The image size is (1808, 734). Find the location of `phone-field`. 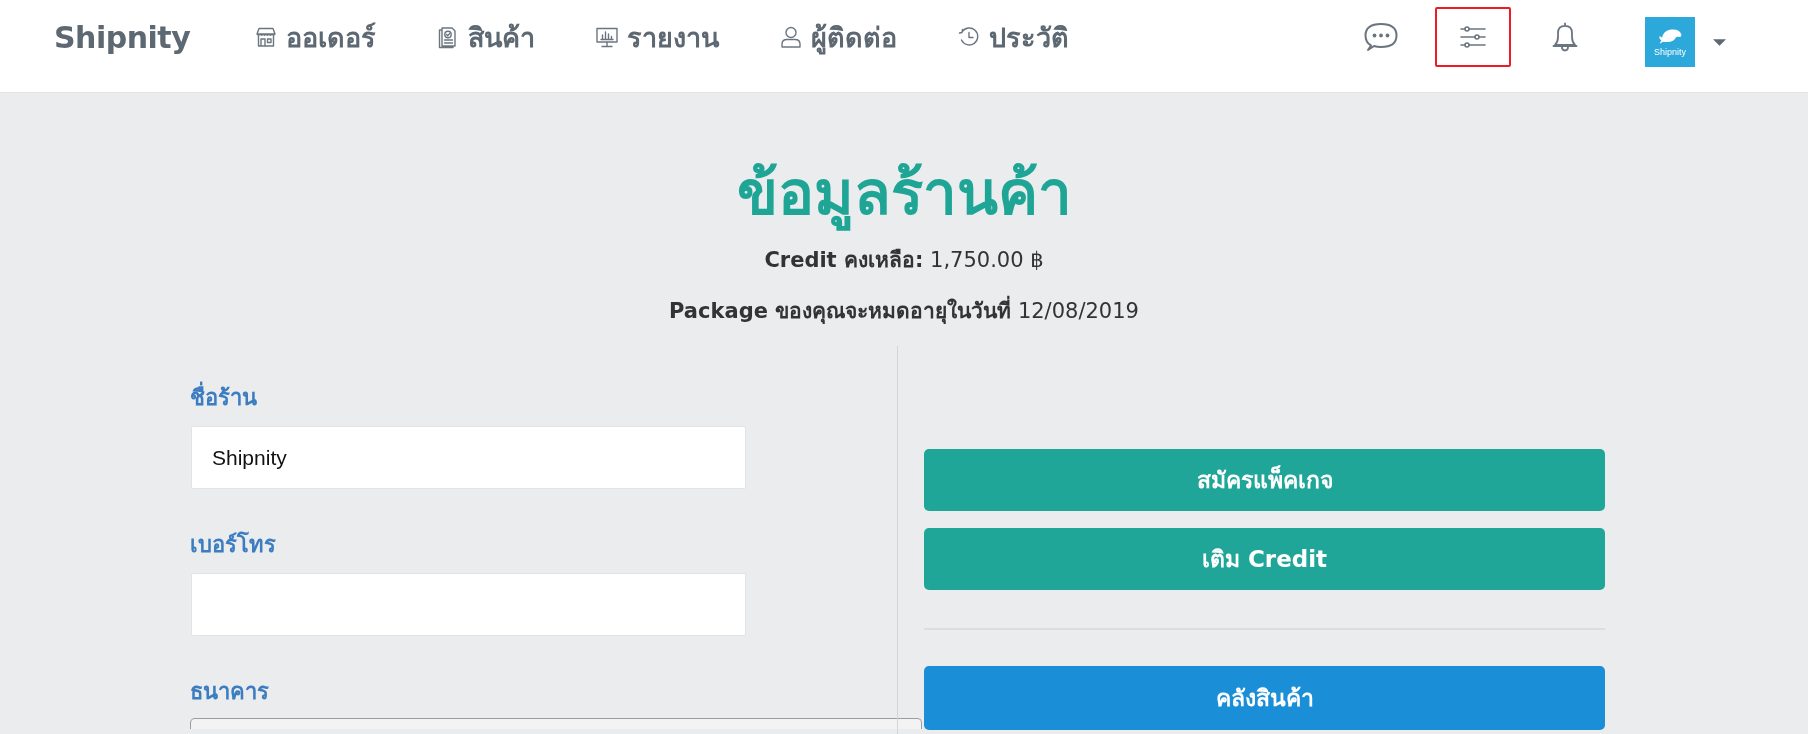

phone-field is located at coordinates (468, 604).